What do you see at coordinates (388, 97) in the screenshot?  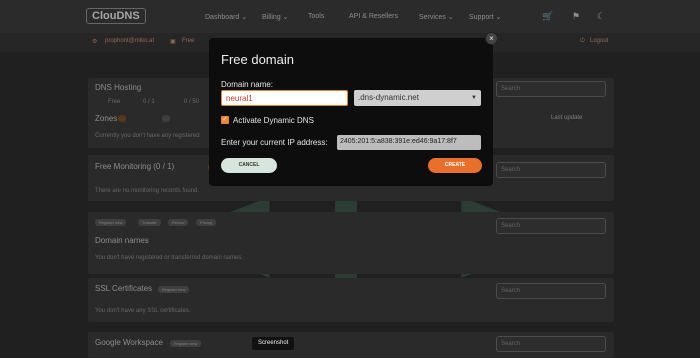 I see `domain-suffix-value: .dns-dynamic.net` at bounding box center [388, 97].